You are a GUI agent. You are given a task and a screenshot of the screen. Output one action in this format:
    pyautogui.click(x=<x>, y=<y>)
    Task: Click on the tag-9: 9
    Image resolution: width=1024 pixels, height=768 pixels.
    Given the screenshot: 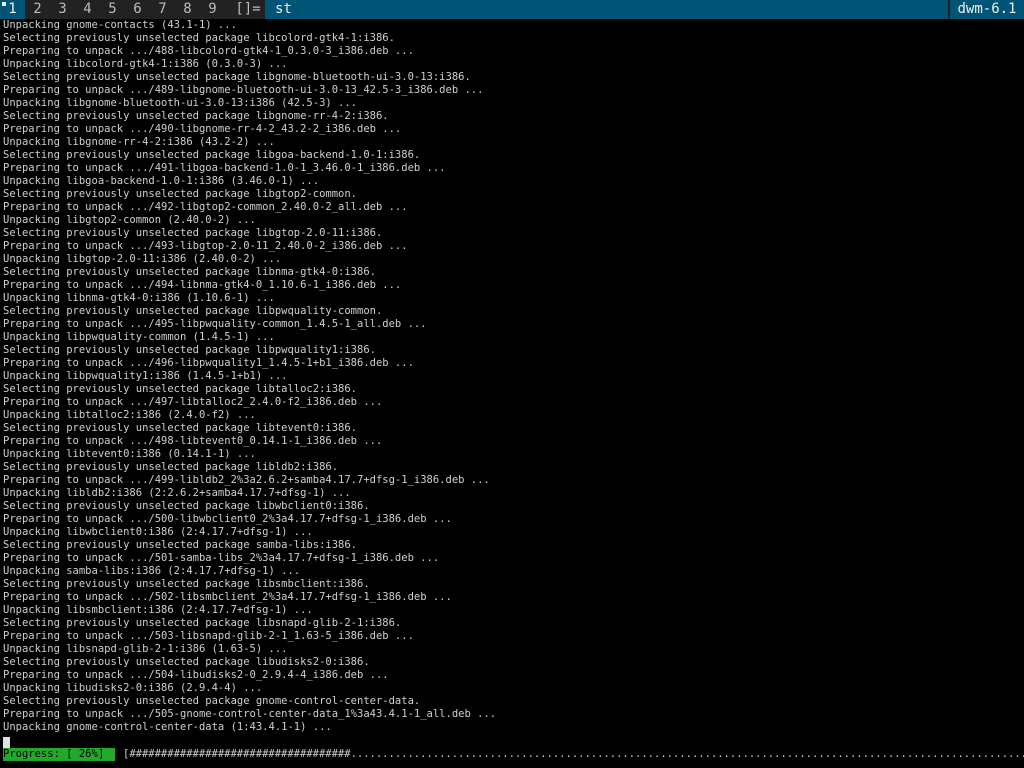 What is the action you would take?
    pyautogui.click(x=212, y=9)
    